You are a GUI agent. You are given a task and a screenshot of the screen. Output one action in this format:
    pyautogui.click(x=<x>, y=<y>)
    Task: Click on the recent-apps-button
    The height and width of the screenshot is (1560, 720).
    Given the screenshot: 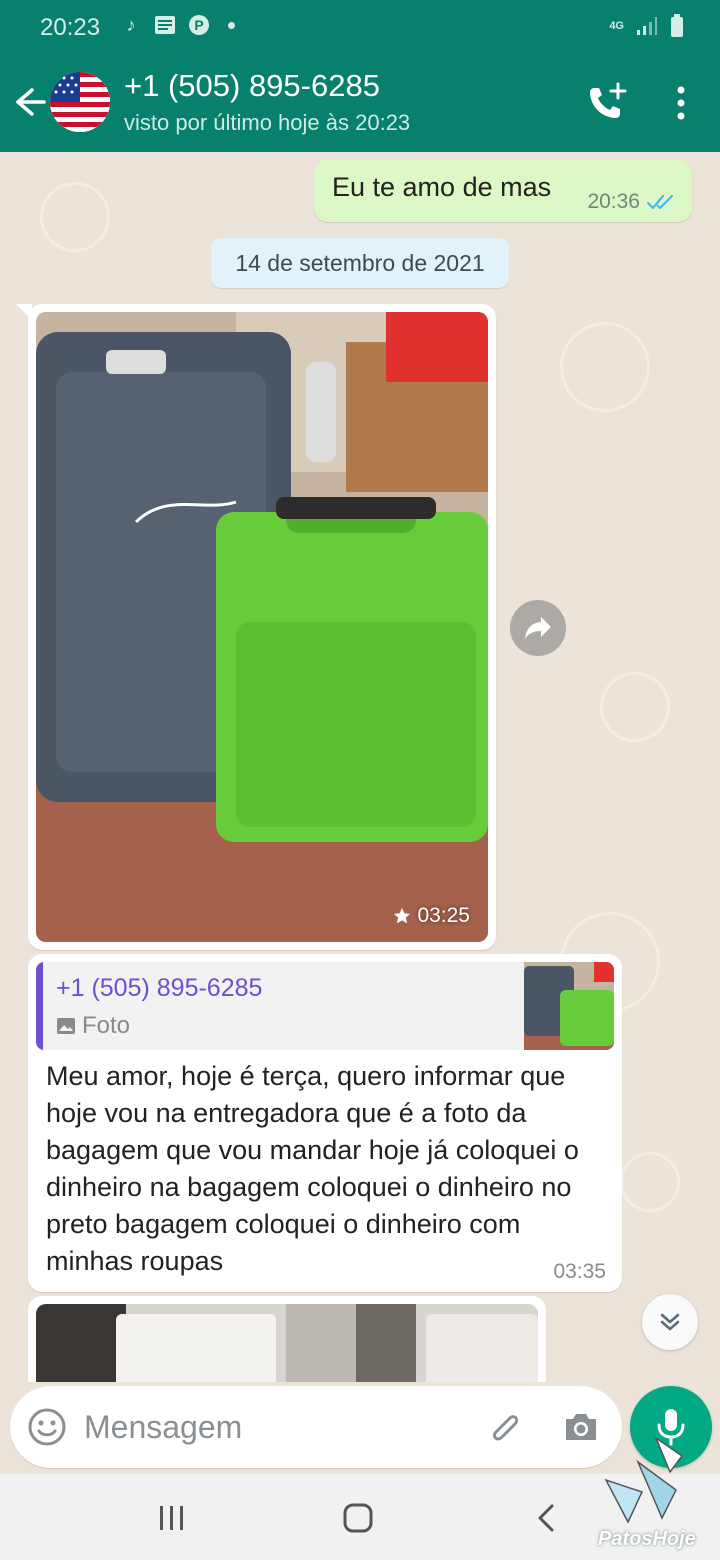 What is the action you would take?
    pyautogui.click(x=172, y=1518)
    